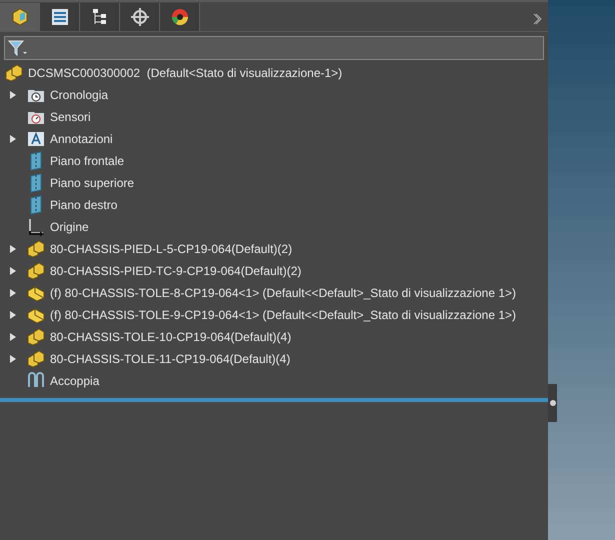 This screenshot has width=615, height=540. Describe the element at coordinates (171, 337) in the screenshot. I see `tree-item-label: 80-CHASSIS-TOLE-10-CP19-064(Default)(4)` at that location.